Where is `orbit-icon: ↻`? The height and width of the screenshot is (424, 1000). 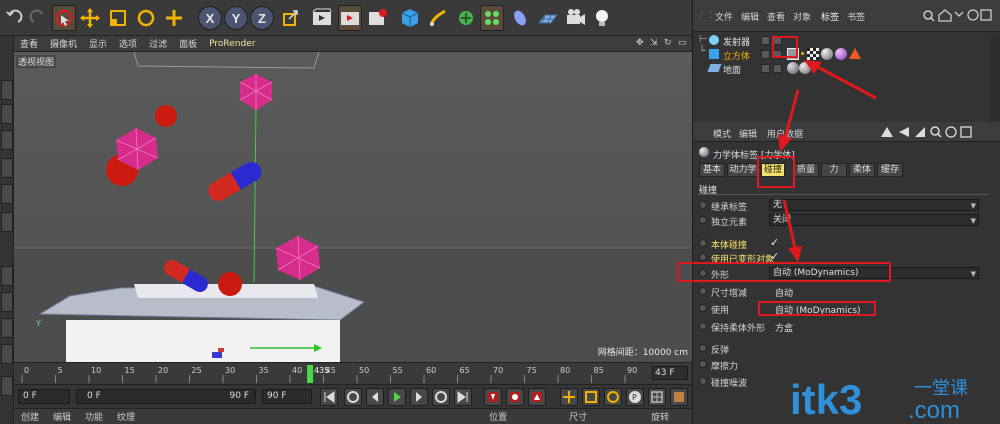 orbit-icon: ↻ is located at coordinates (669, 43).